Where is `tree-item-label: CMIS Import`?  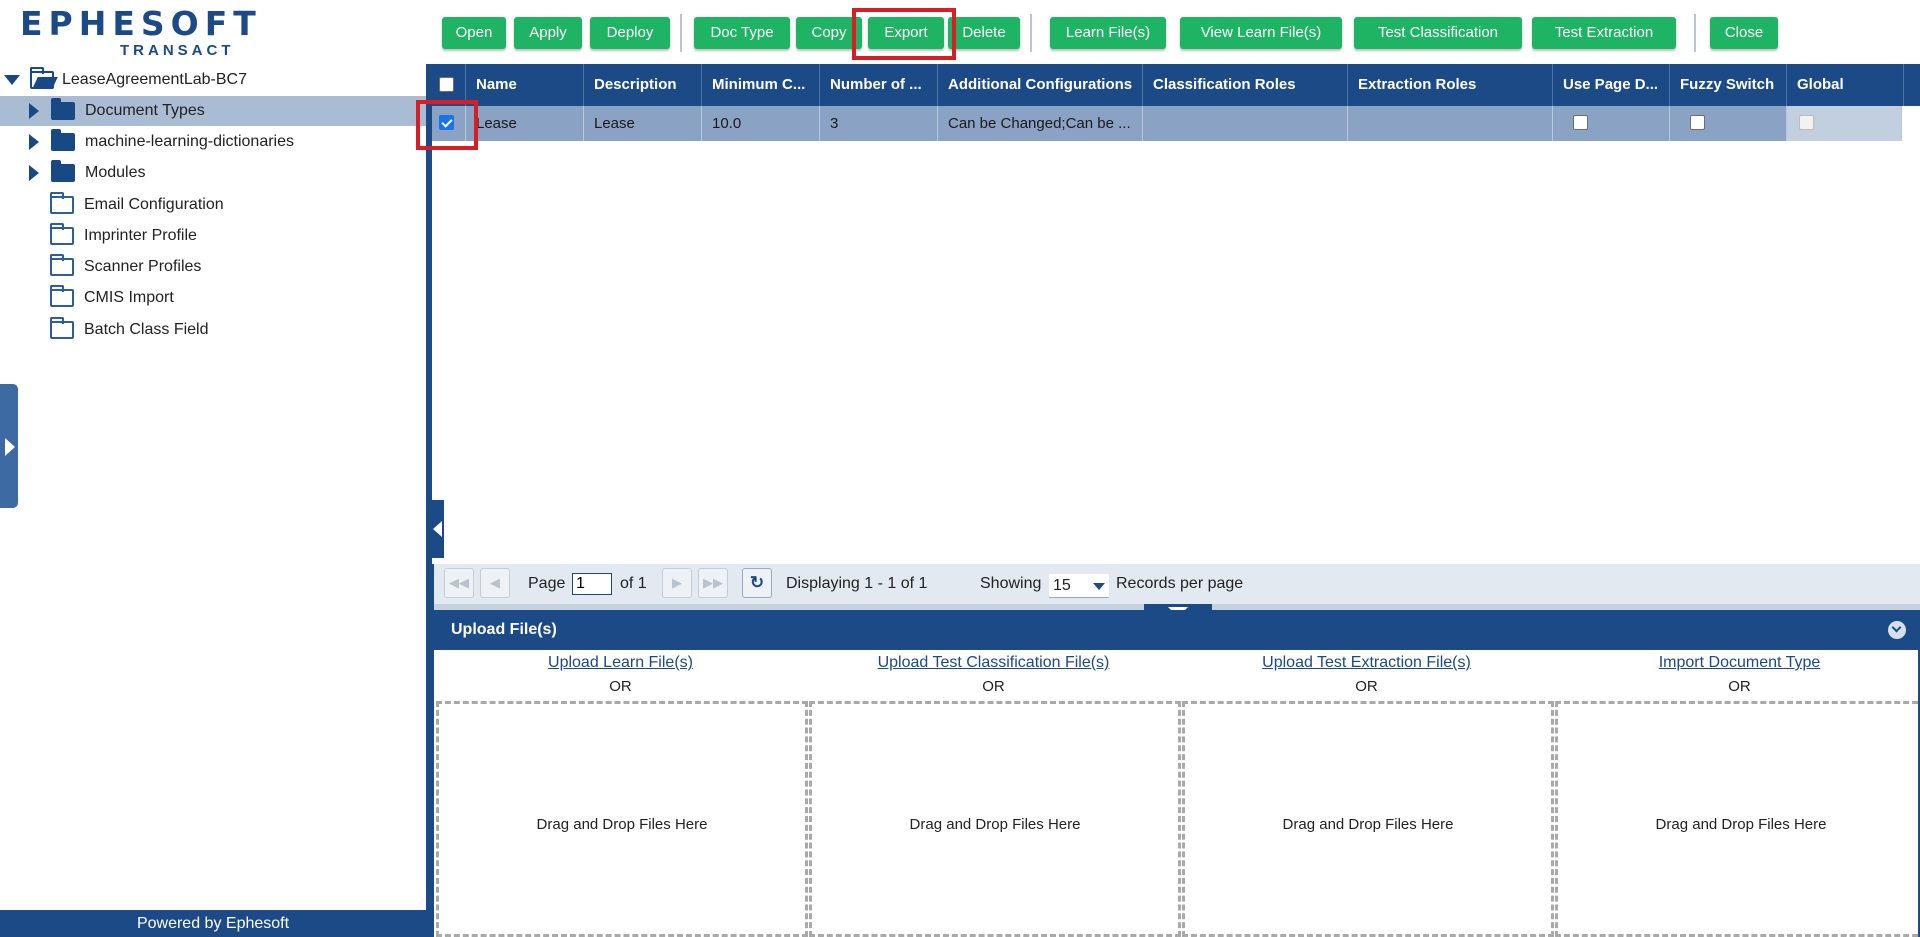 tree-item-label: CMIS Import is located at coordinates (129, 297).